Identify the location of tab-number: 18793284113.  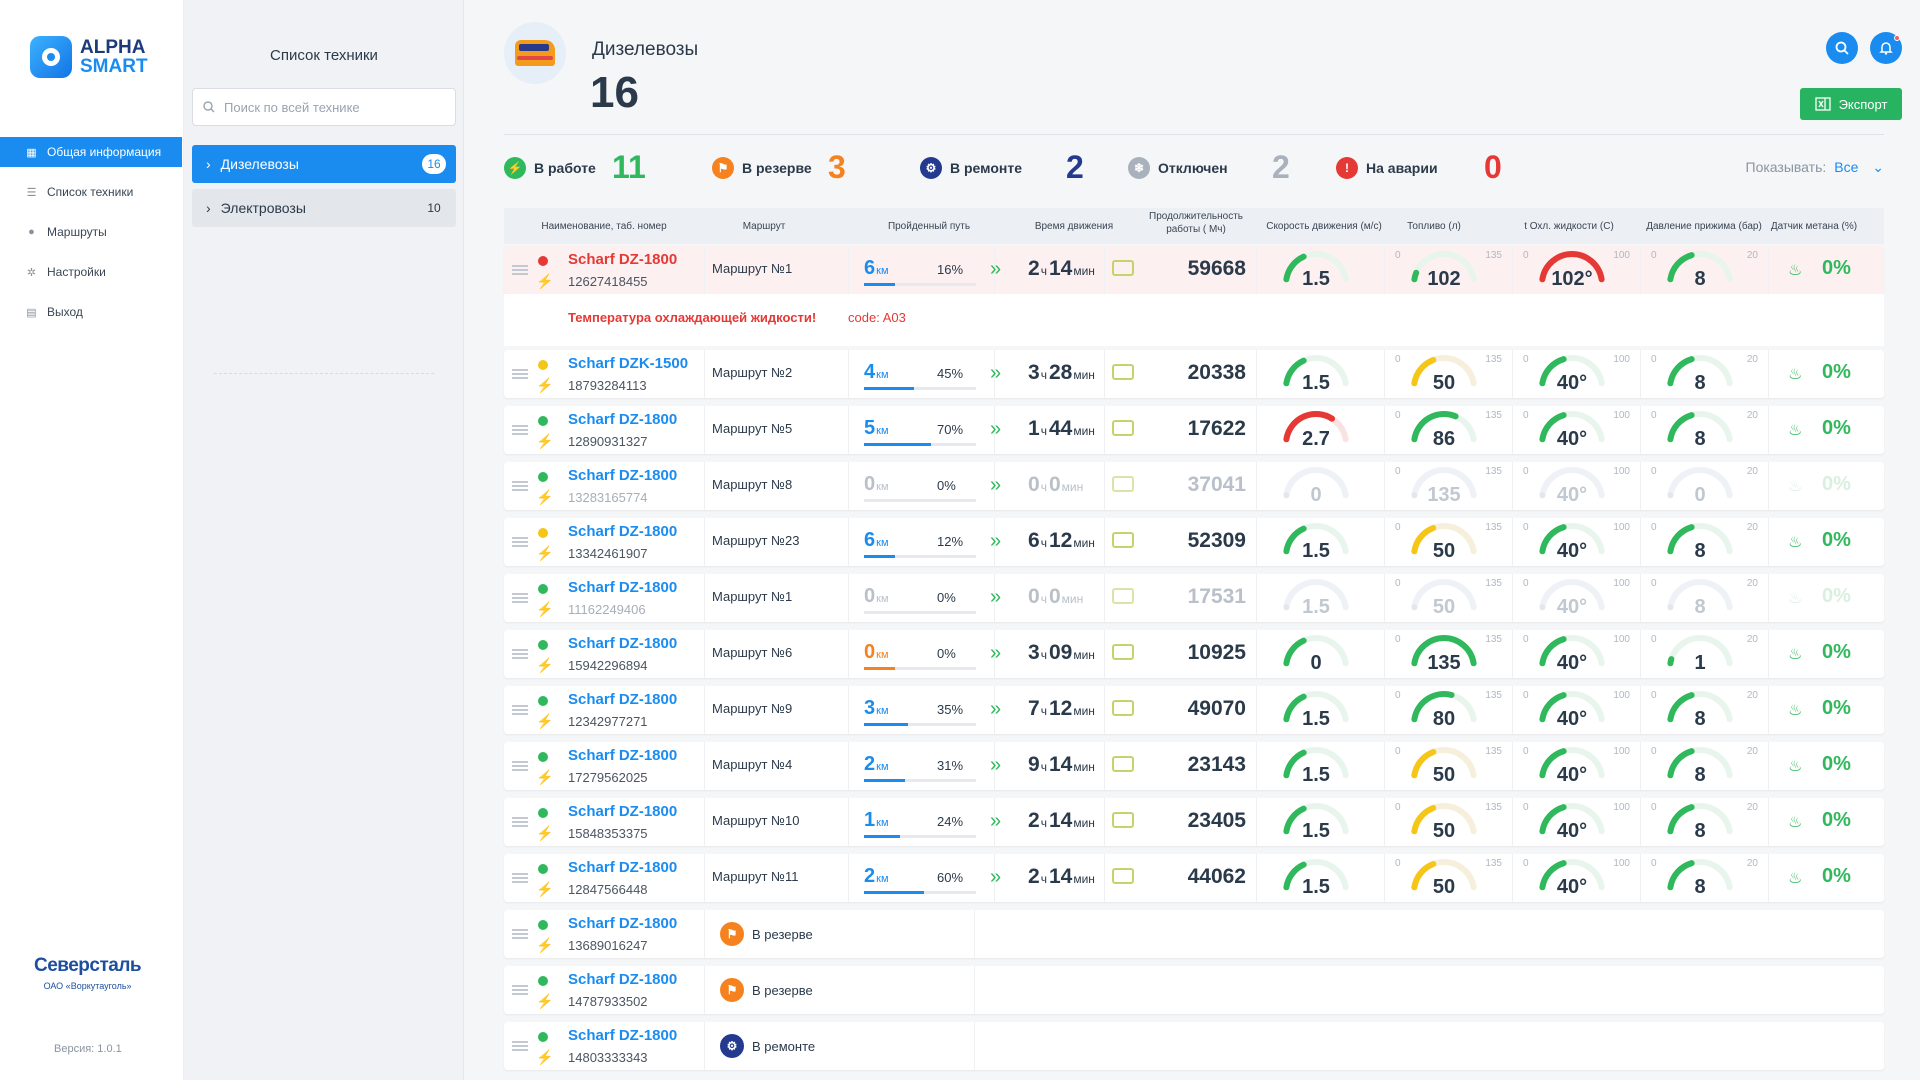
(607, 385).